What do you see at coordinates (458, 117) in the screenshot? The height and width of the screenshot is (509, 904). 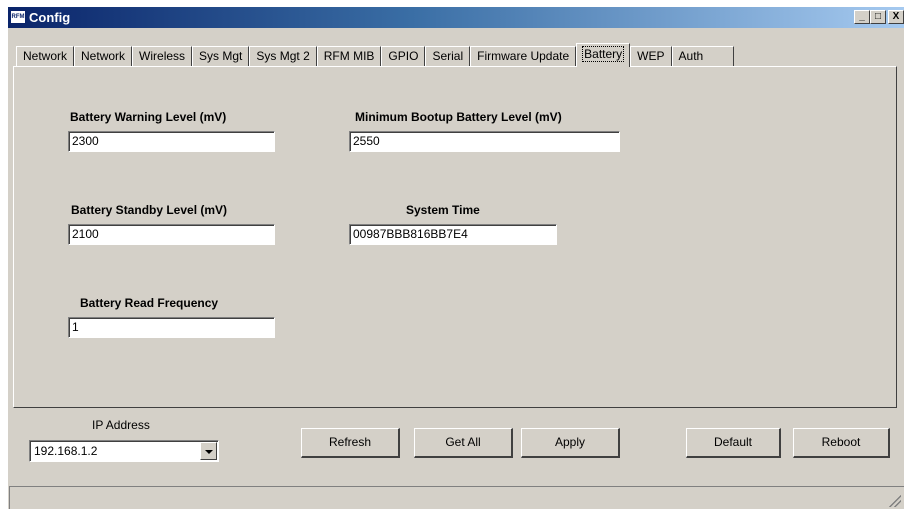 I see `min-bootup-label: Minimum Bootup Battery Level (mV)` at bounding box center [458, 117].